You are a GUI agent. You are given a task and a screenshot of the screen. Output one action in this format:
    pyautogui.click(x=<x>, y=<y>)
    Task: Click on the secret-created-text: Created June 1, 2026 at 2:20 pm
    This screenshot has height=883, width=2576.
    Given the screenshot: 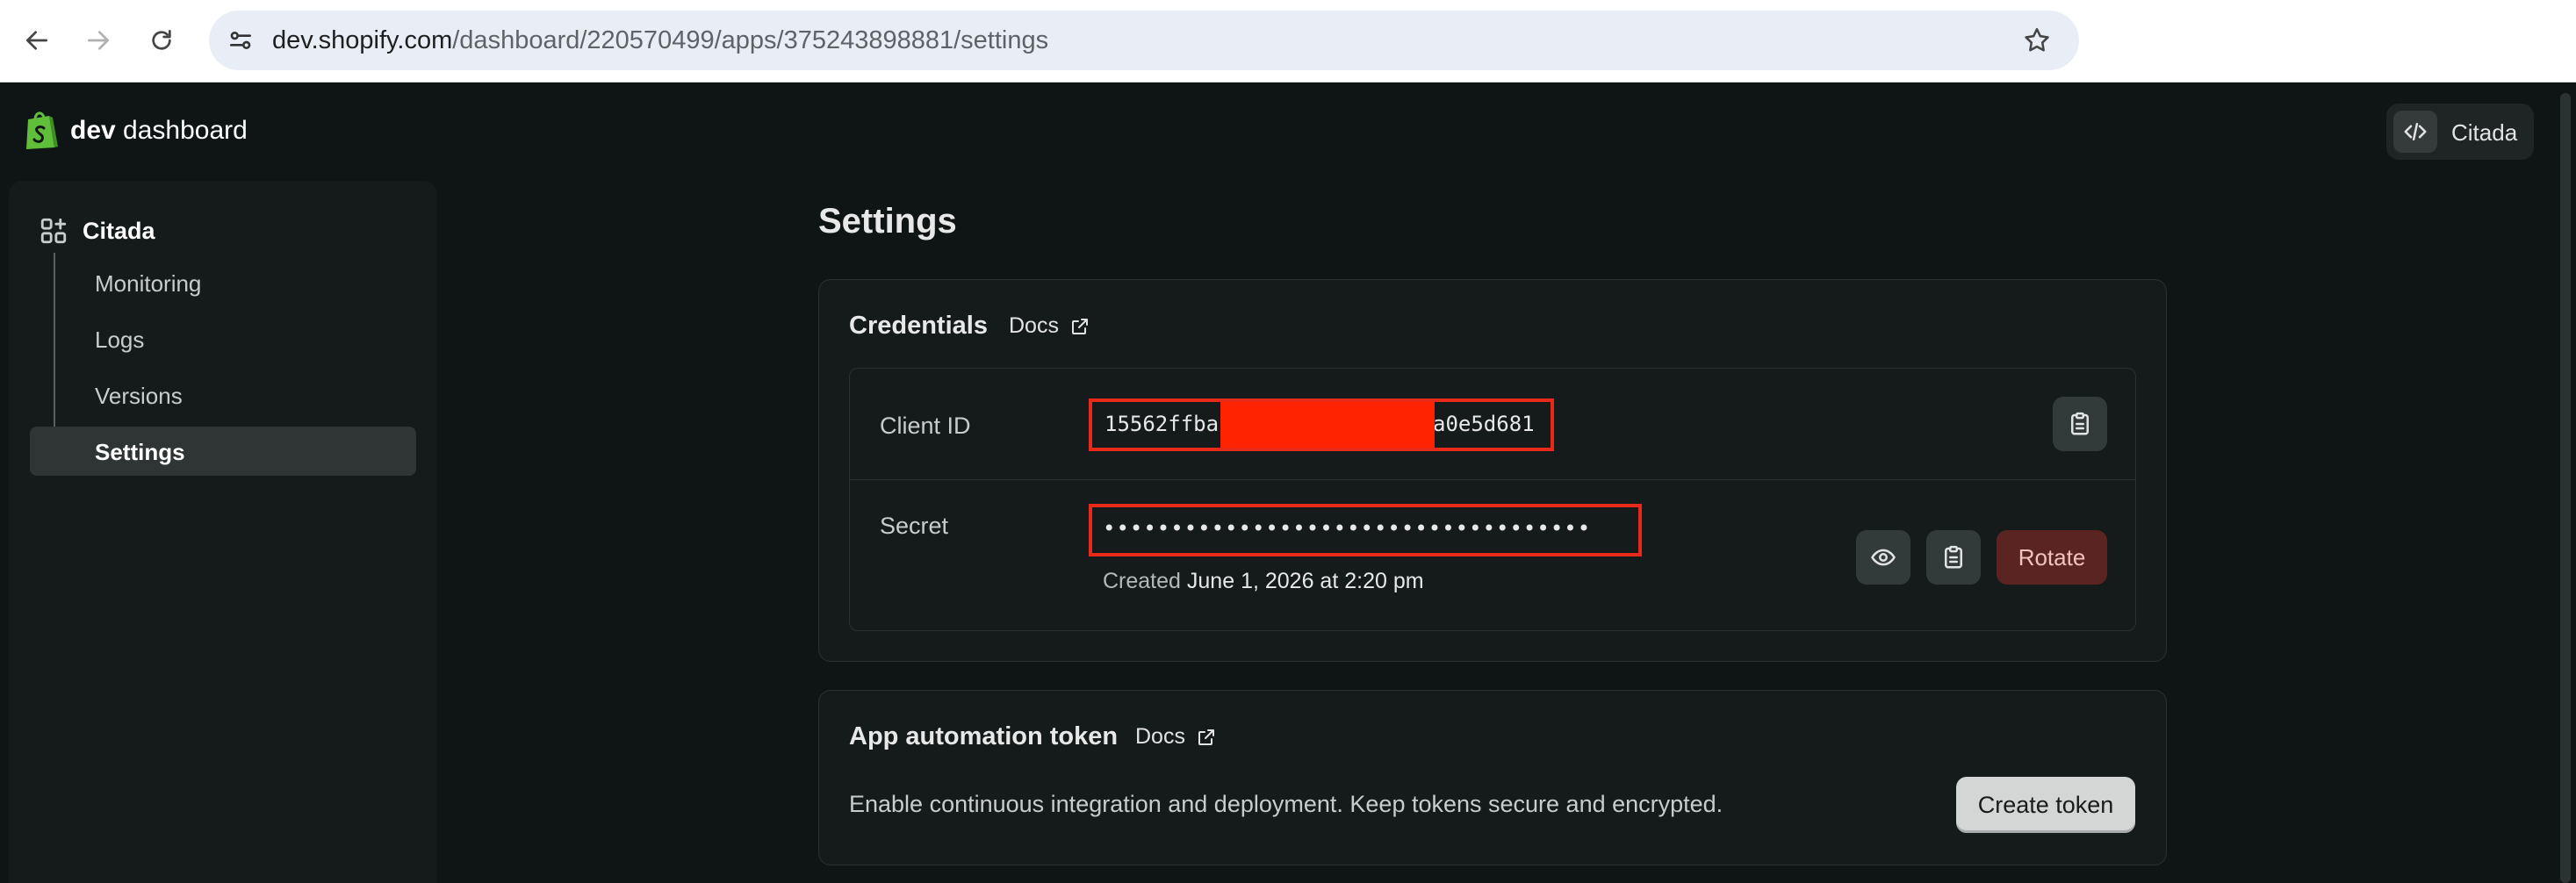 What is the action you would take?
    pyautogui.click(x=1263, y=581)
    